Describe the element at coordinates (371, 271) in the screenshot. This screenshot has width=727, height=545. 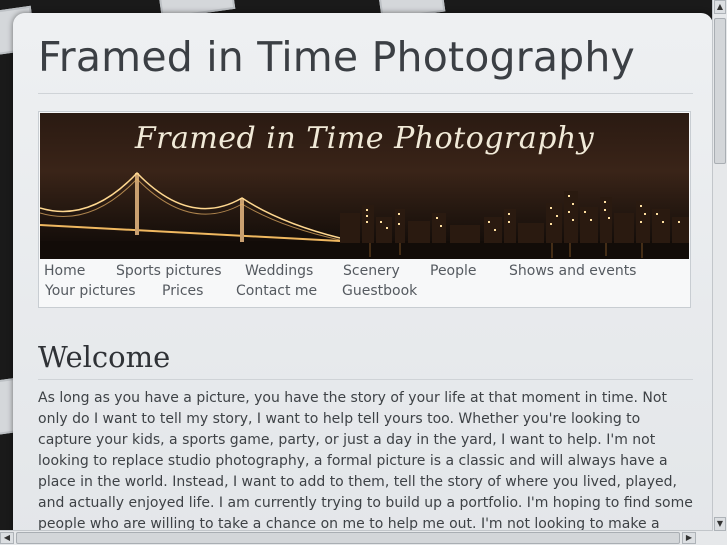
I see `nav-link-scenery: Scenery` at that location.